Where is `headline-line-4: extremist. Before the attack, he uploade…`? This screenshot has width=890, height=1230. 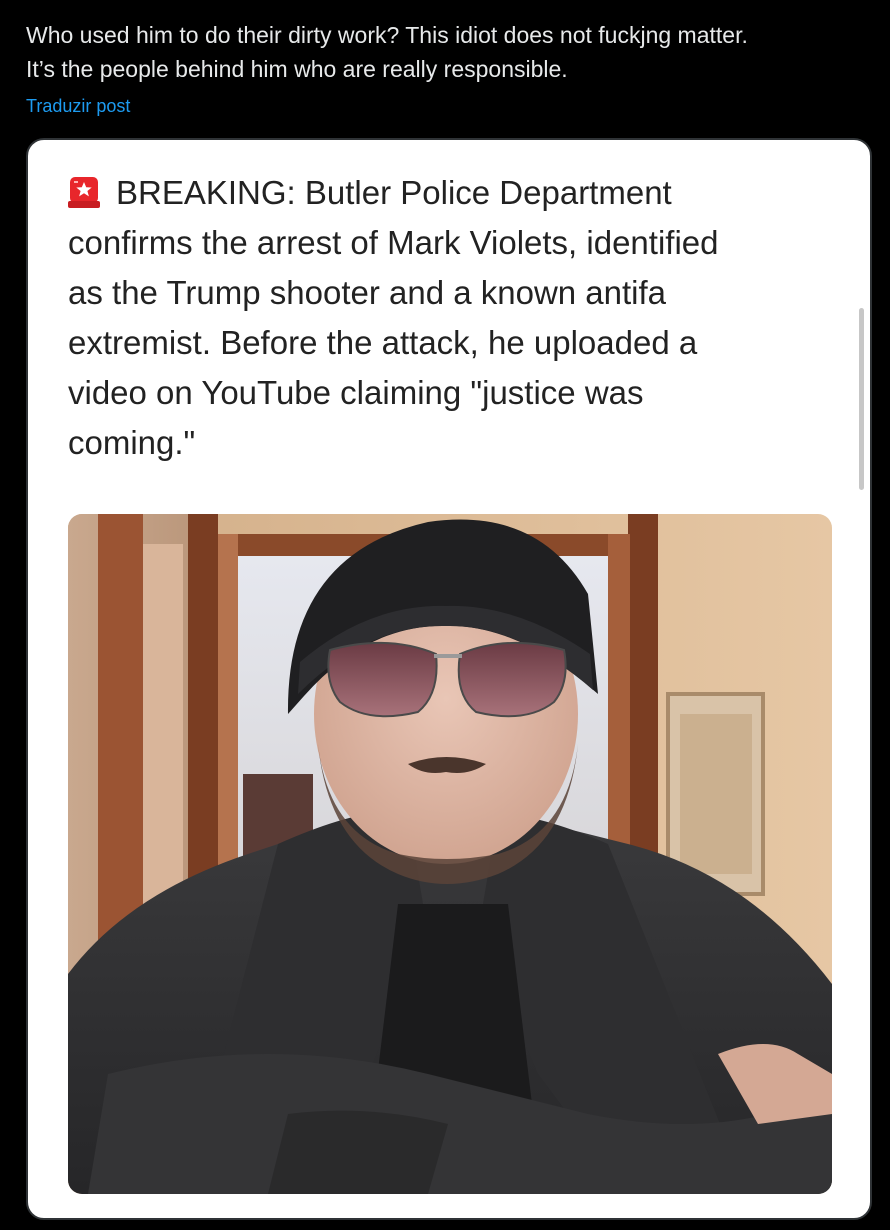 headline-line-4: extremist. Before the attack, he uploade… is located at coordinates (383, 342).